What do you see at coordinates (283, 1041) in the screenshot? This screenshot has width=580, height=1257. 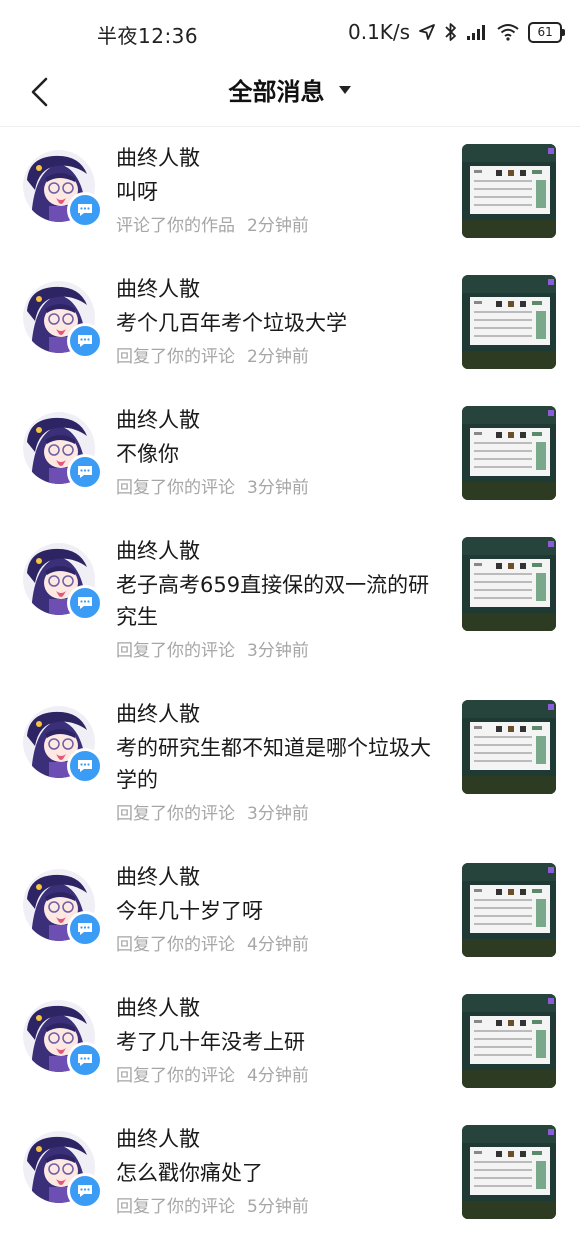 I see `message-text: 曲终人散 考了几十年没考上研 回复了你的评论 4分钟前` at bounding box center [283, 1041].